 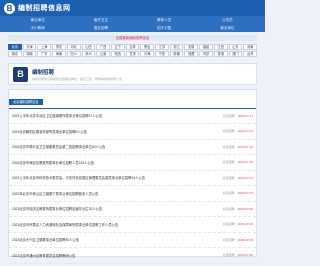 What do you see at coordinates (132, 8) in the screenshot?
I see `site-header: B 编制招聘信息网` at bounding box center [132, 8].